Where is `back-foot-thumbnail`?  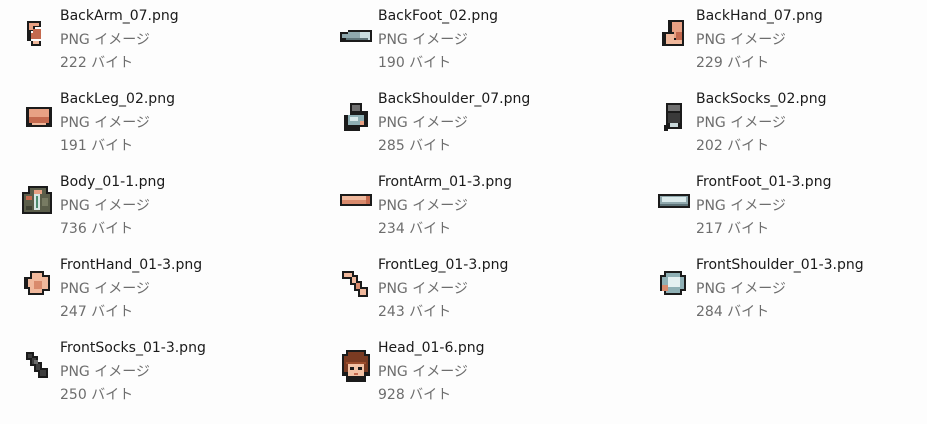 back-foot-thumbnail is located at coordinates (356, 34).